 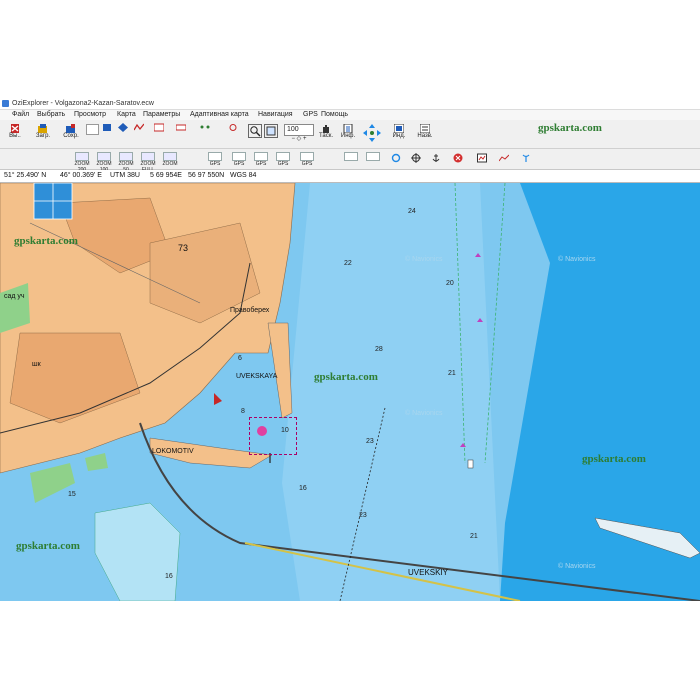 What do you see at coordinates (170, 156) in the screenshot?
I see `zoom-extra-icon` at bounding box center [170, 156].